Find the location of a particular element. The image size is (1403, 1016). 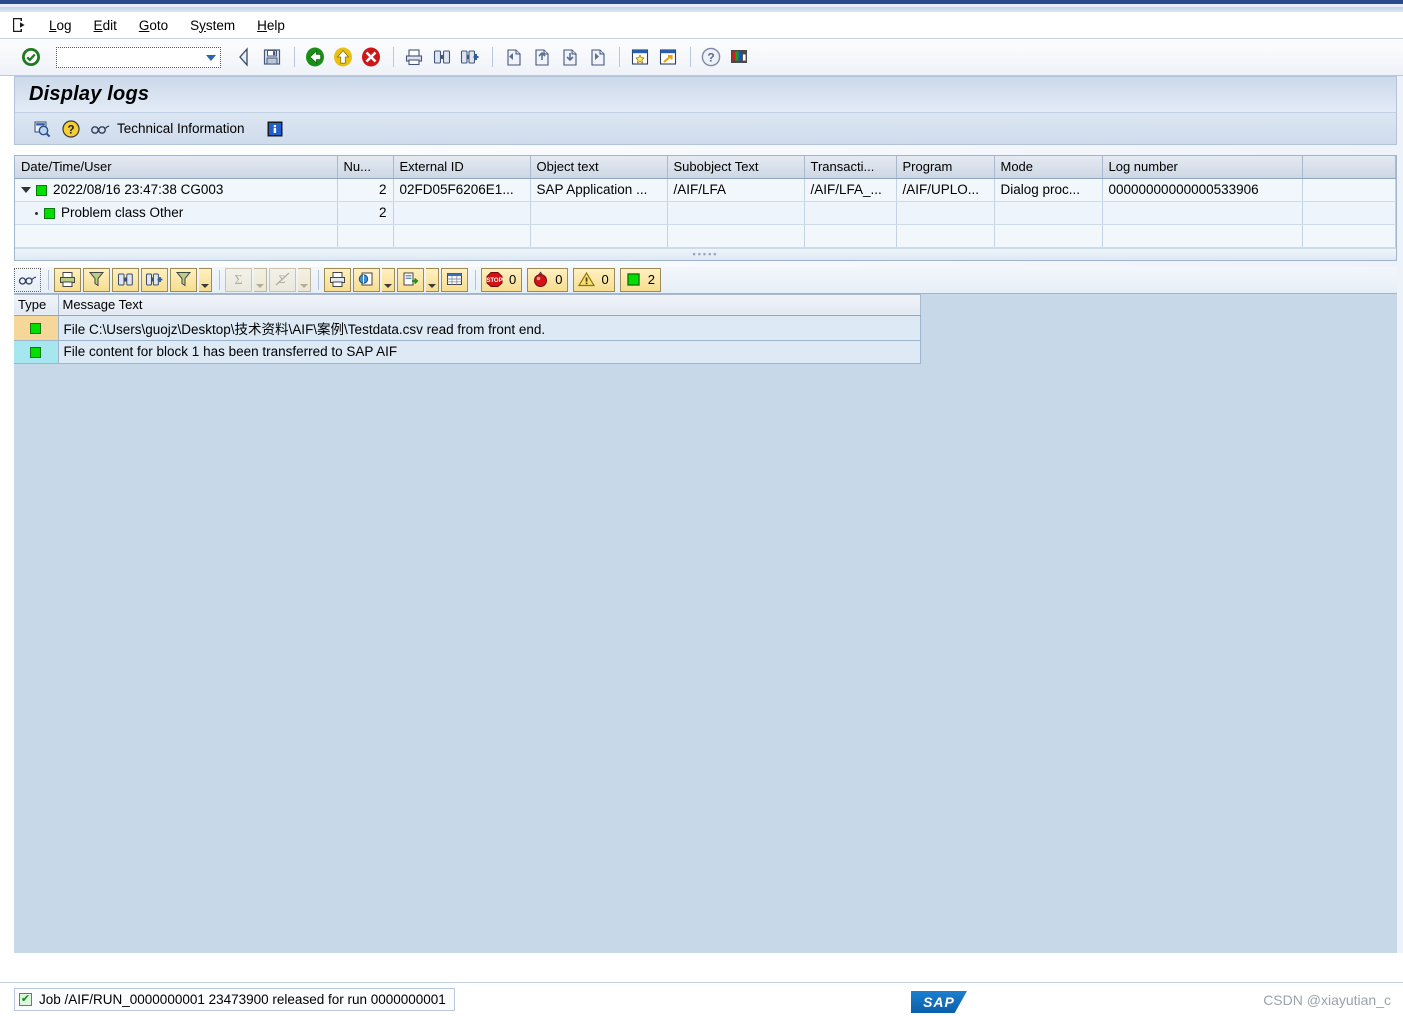

back-icon is located at coordinates (244, 57).